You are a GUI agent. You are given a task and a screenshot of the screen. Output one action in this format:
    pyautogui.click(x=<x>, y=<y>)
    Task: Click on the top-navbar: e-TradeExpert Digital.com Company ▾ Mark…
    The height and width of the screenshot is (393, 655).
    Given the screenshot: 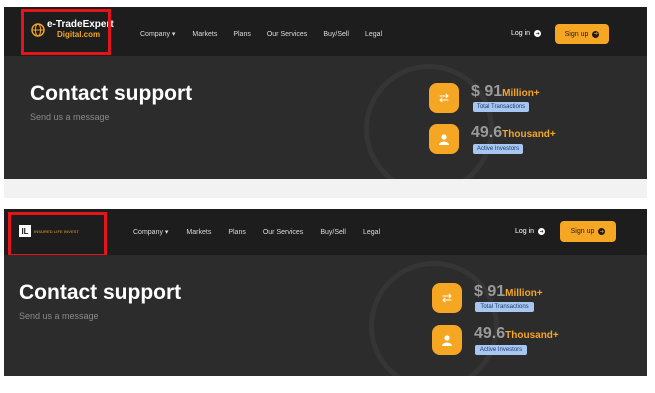 What is the action you would take?
    pyautogui.click(x=325, y=31)
    